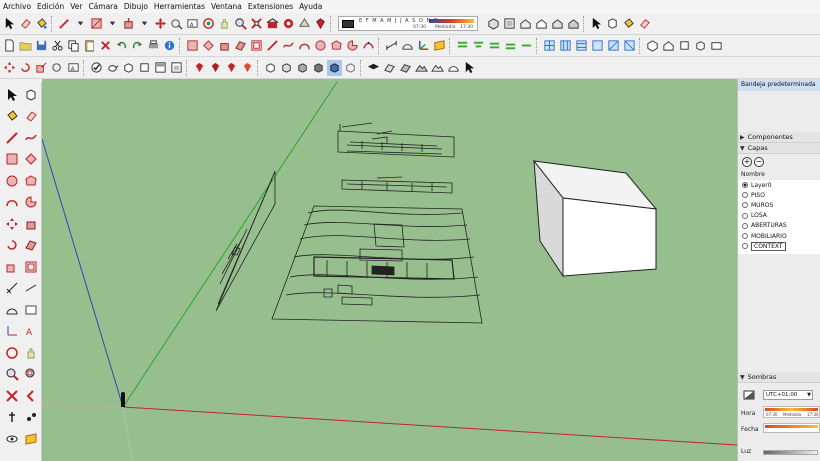  Describe the element at coordinates (779, 195) in the screenshot. I see `layer-row: PISO` at that location.